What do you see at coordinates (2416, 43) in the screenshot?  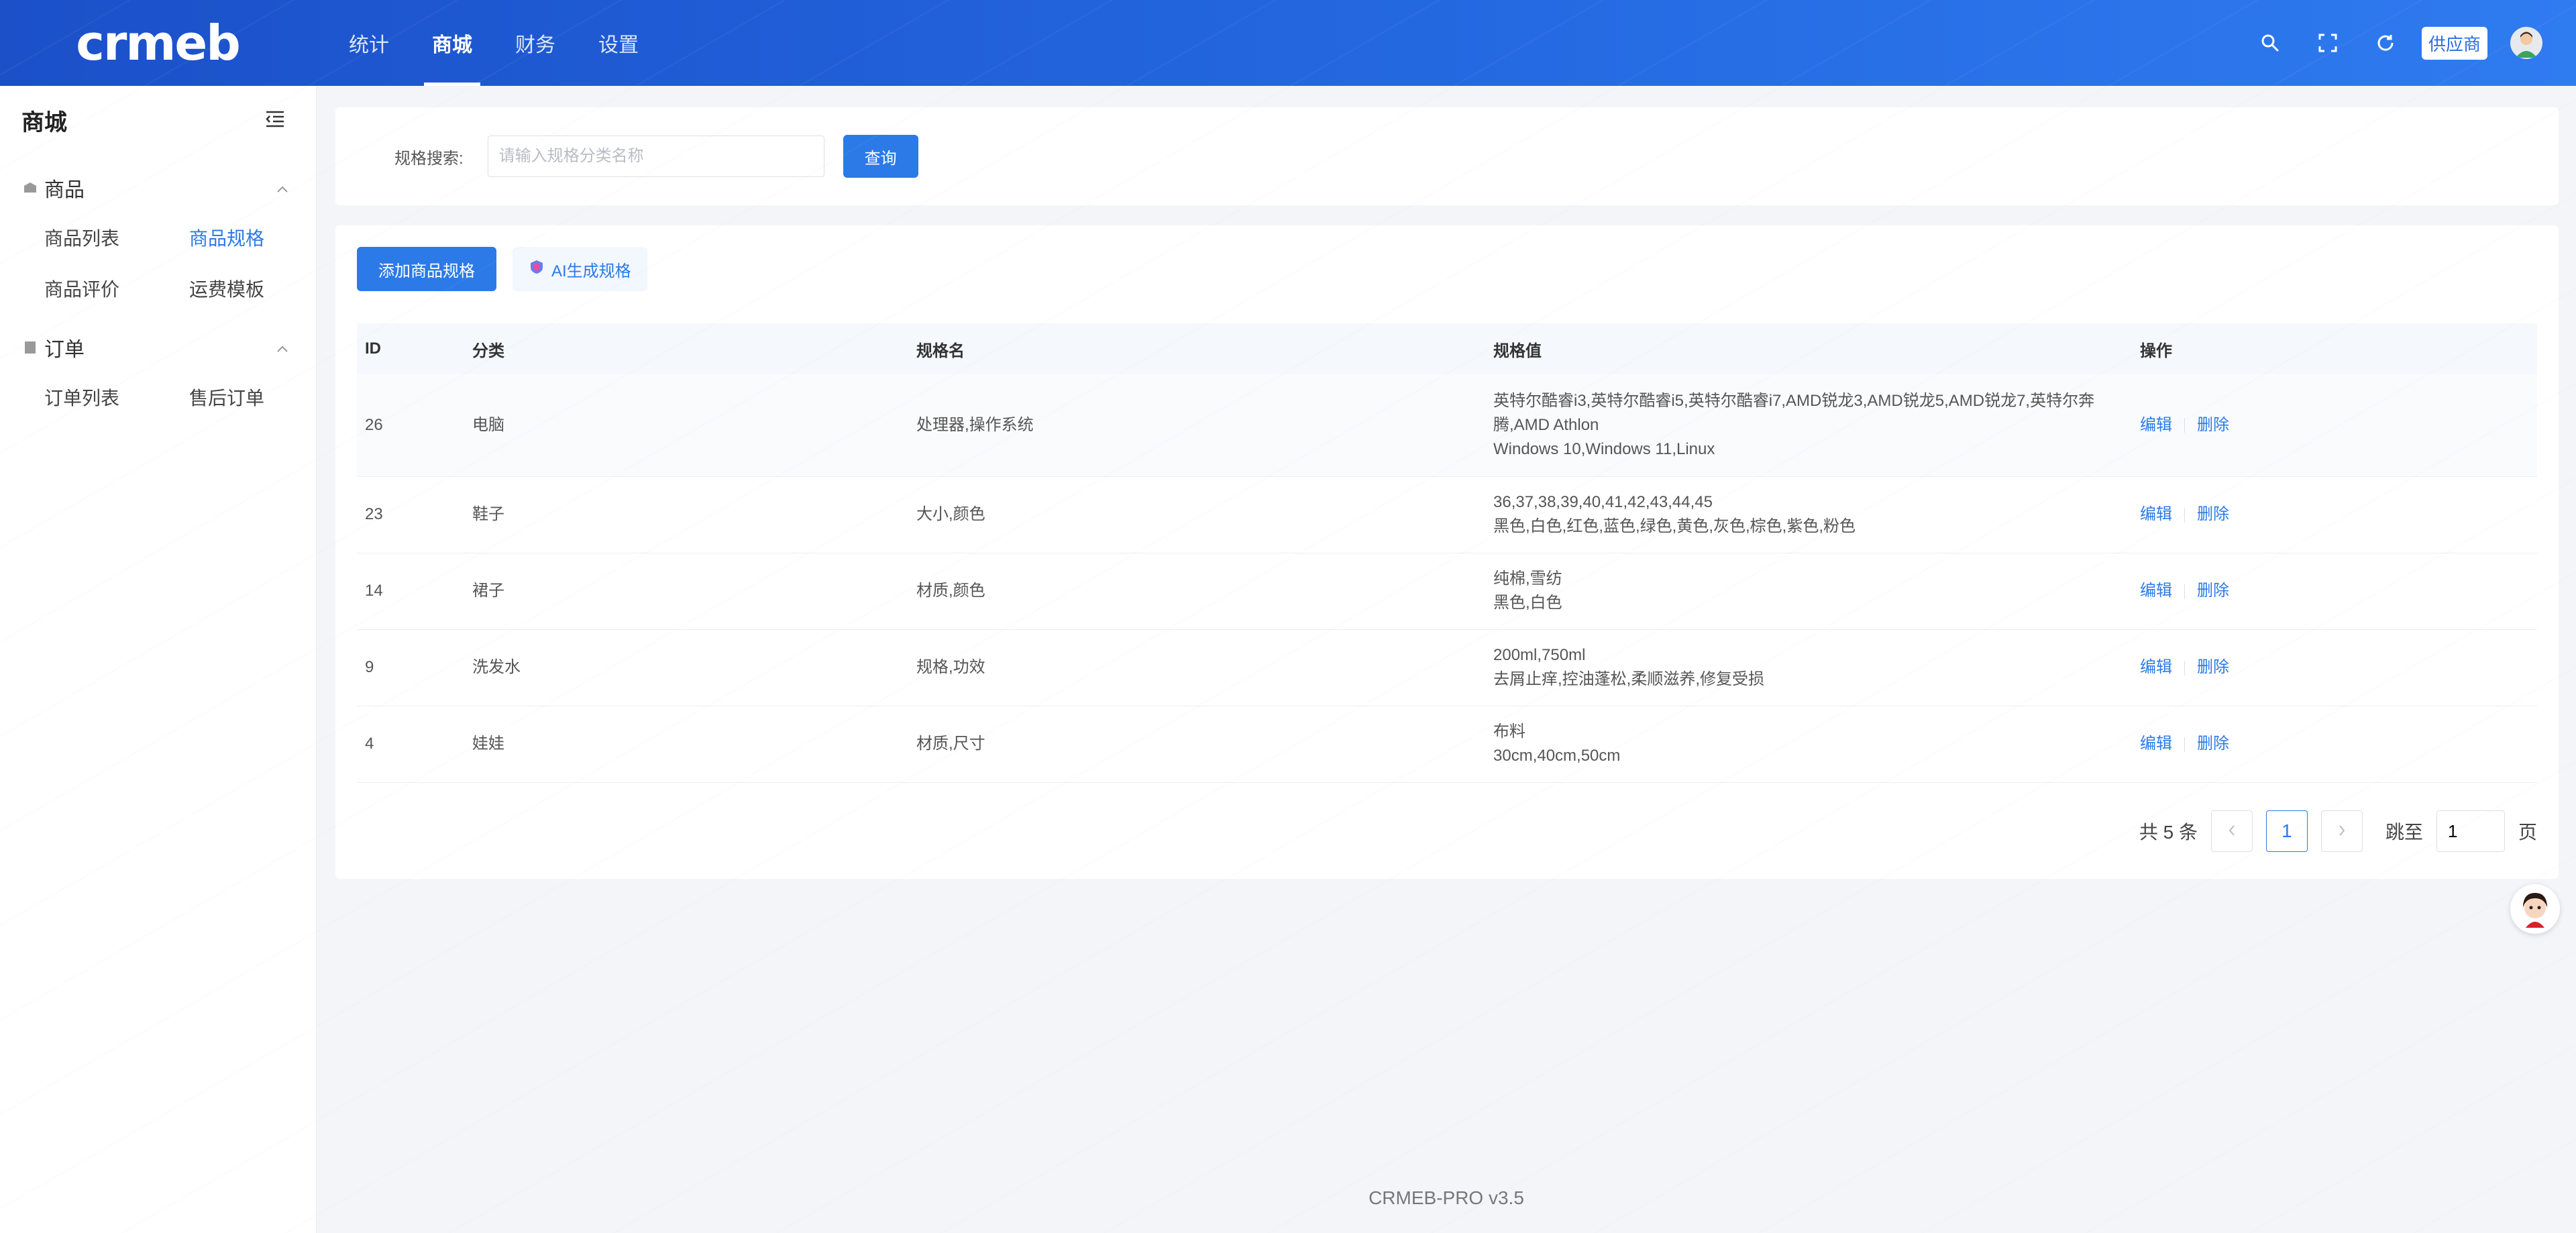 I see `header-actions: 供应商` at bounding box center [2416, 43].